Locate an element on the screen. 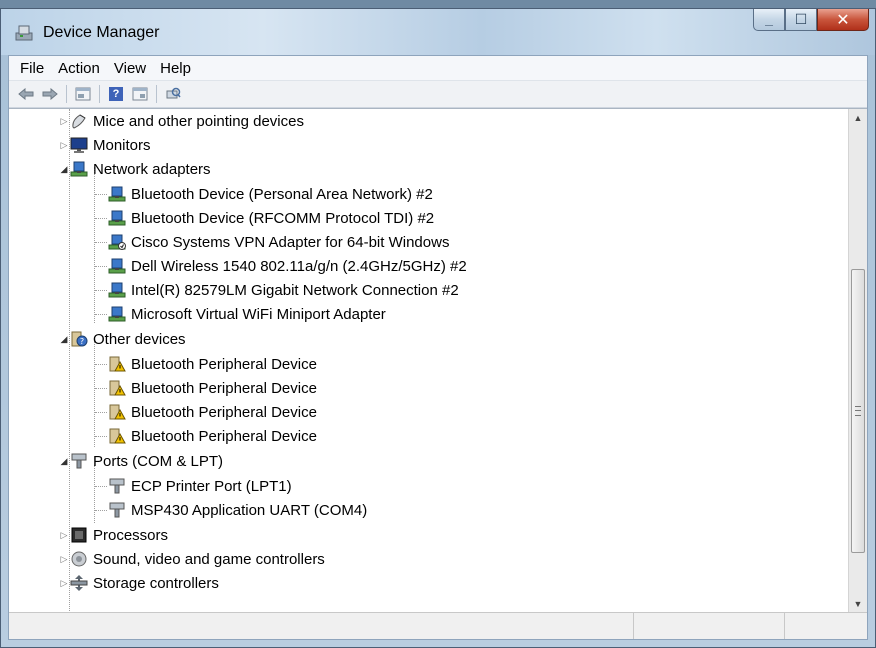  tree-category-network-adapters: ◢ Network adapters is located at coordinates (135, 169).